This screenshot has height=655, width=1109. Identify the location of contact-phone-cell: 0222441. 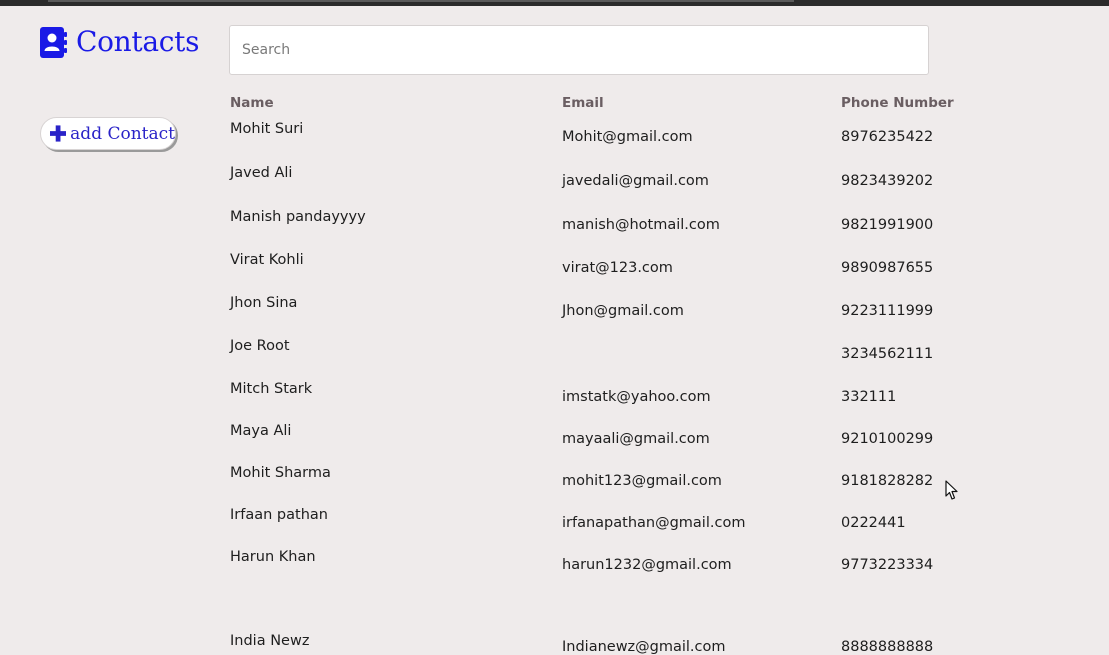
(873, 523).